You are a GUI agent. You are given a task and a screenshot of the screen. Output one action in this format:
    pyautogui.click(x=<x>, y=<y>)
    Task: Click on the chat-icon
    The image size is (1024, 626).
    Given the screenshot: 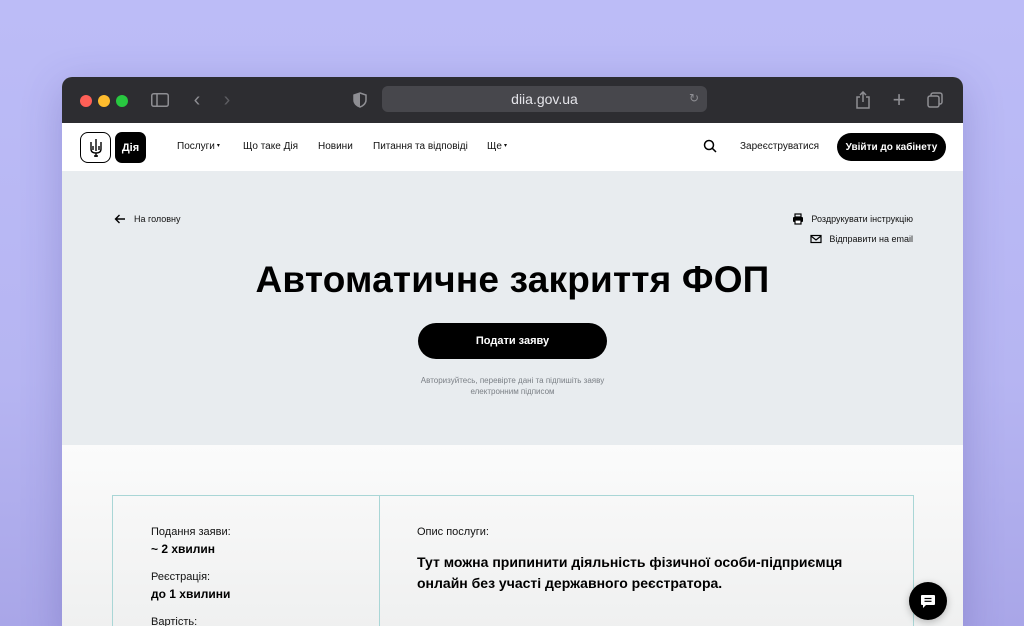 What is the action you would take?
    pyautogui.click(x=928, y=601)
    